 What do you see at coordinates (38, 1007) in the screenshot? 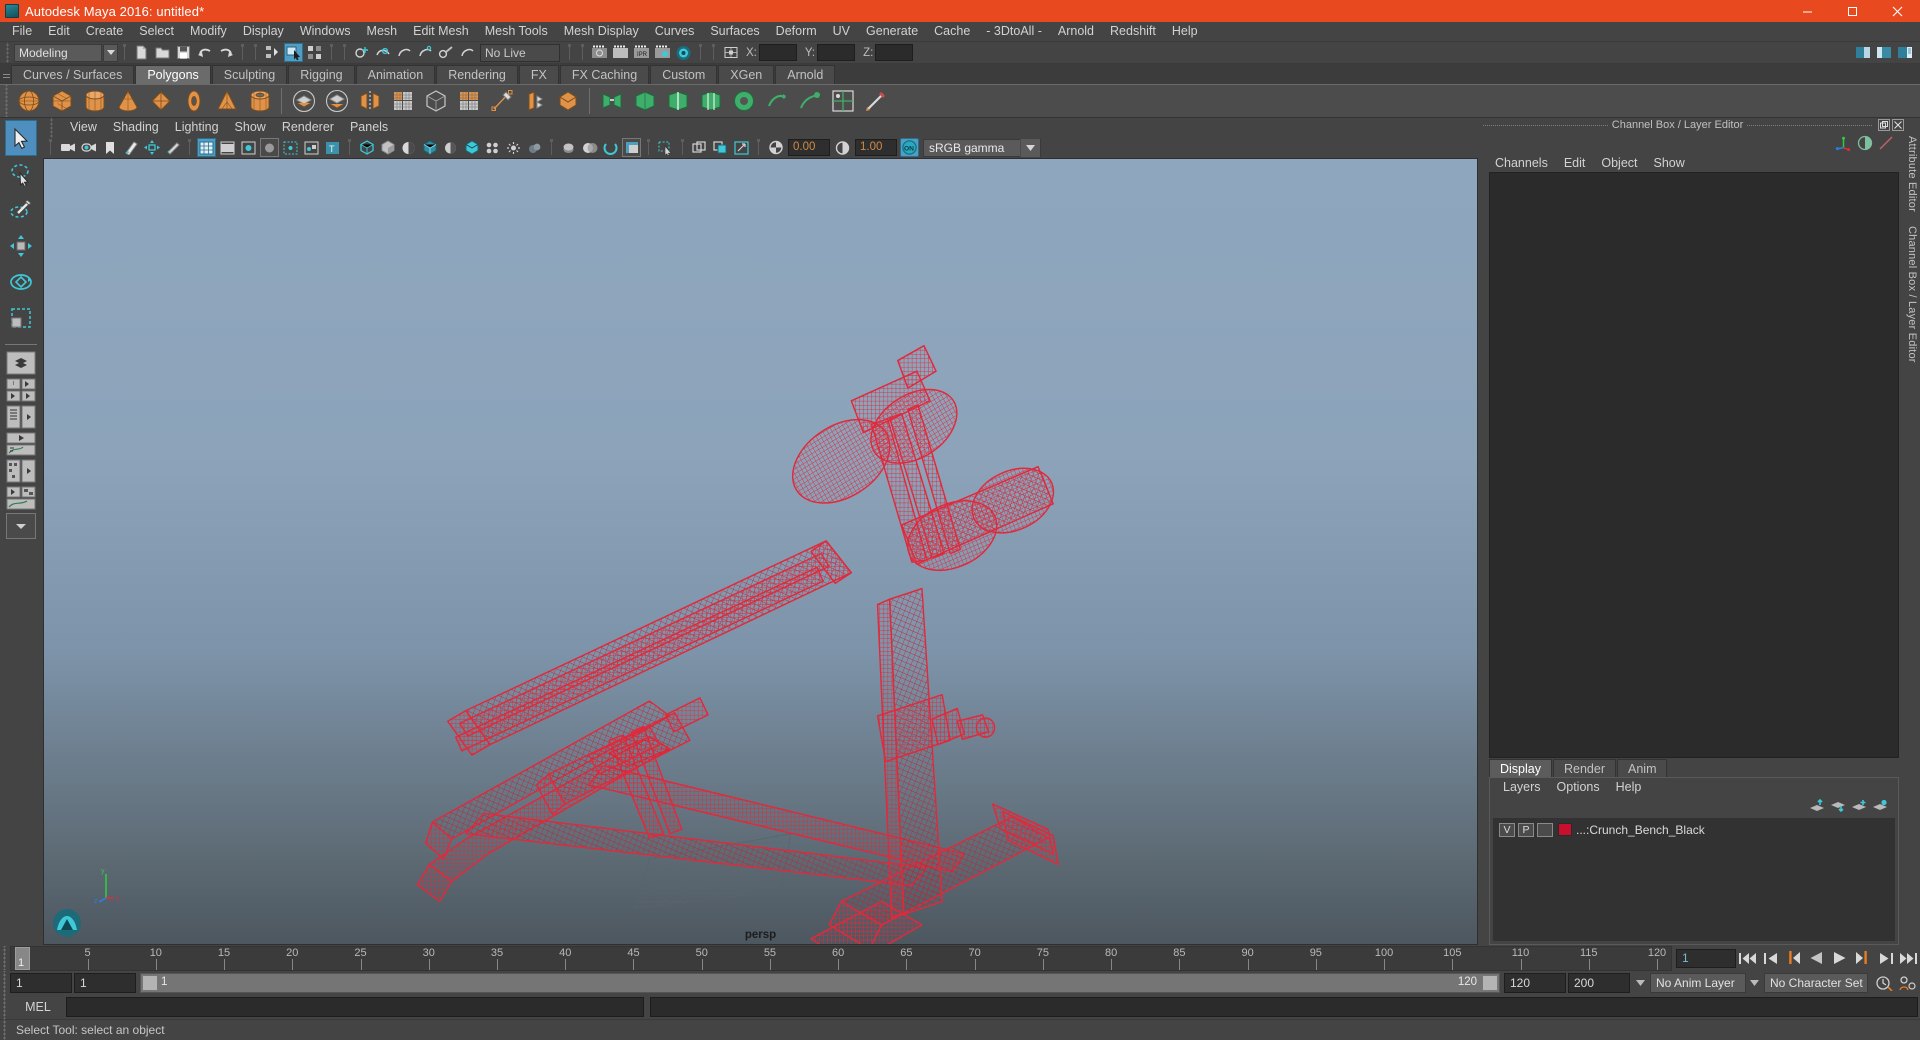
I see `script-language-label: MEL` at bounding box center [38, 1007].